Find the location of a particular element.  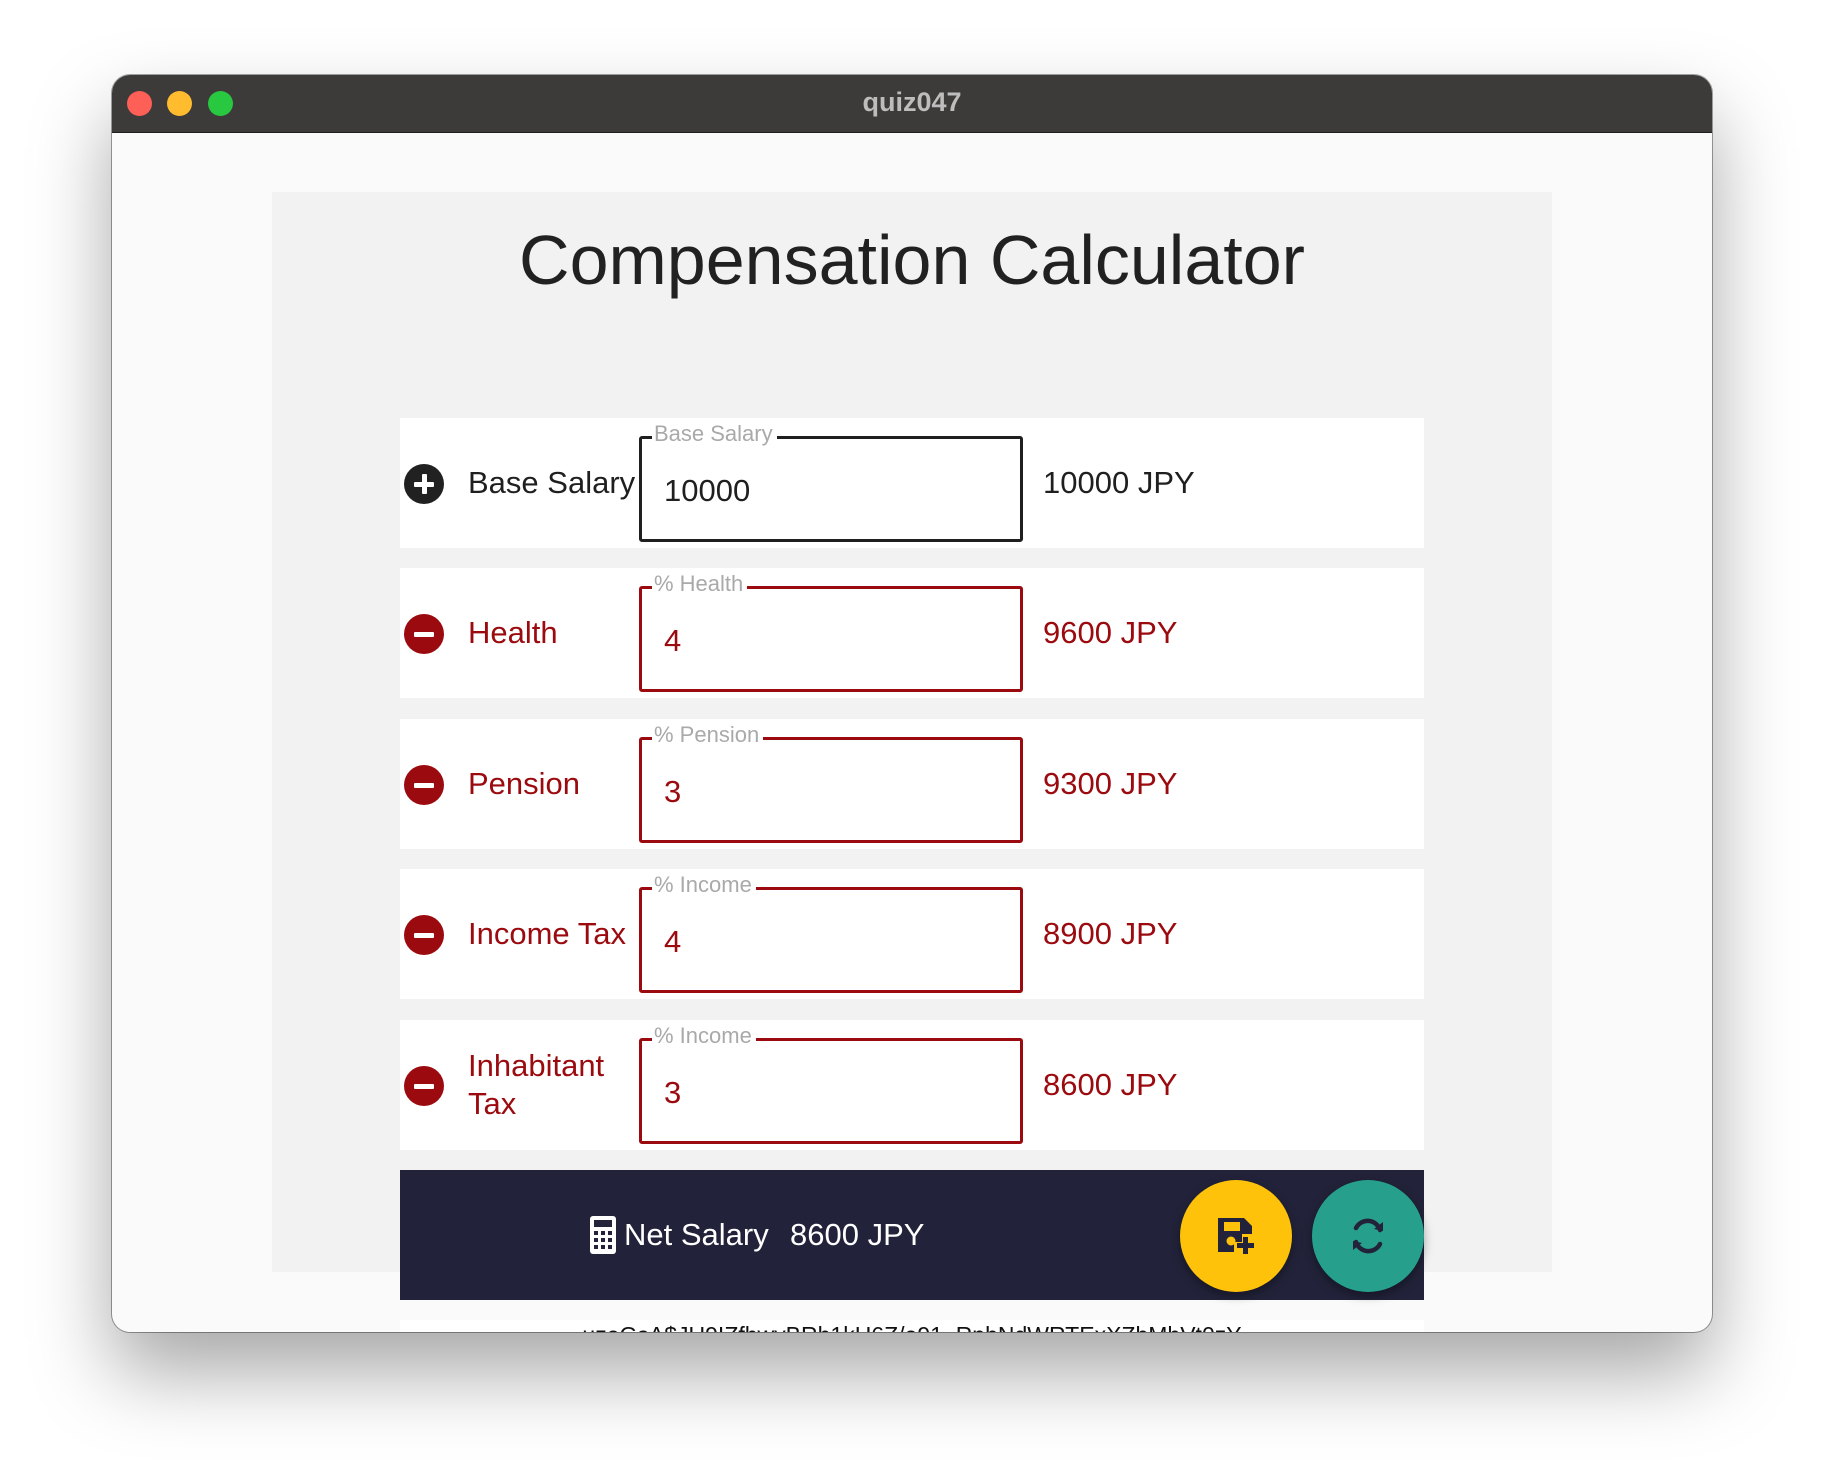

save-add-icon is located at coordinates (1236, 1236).